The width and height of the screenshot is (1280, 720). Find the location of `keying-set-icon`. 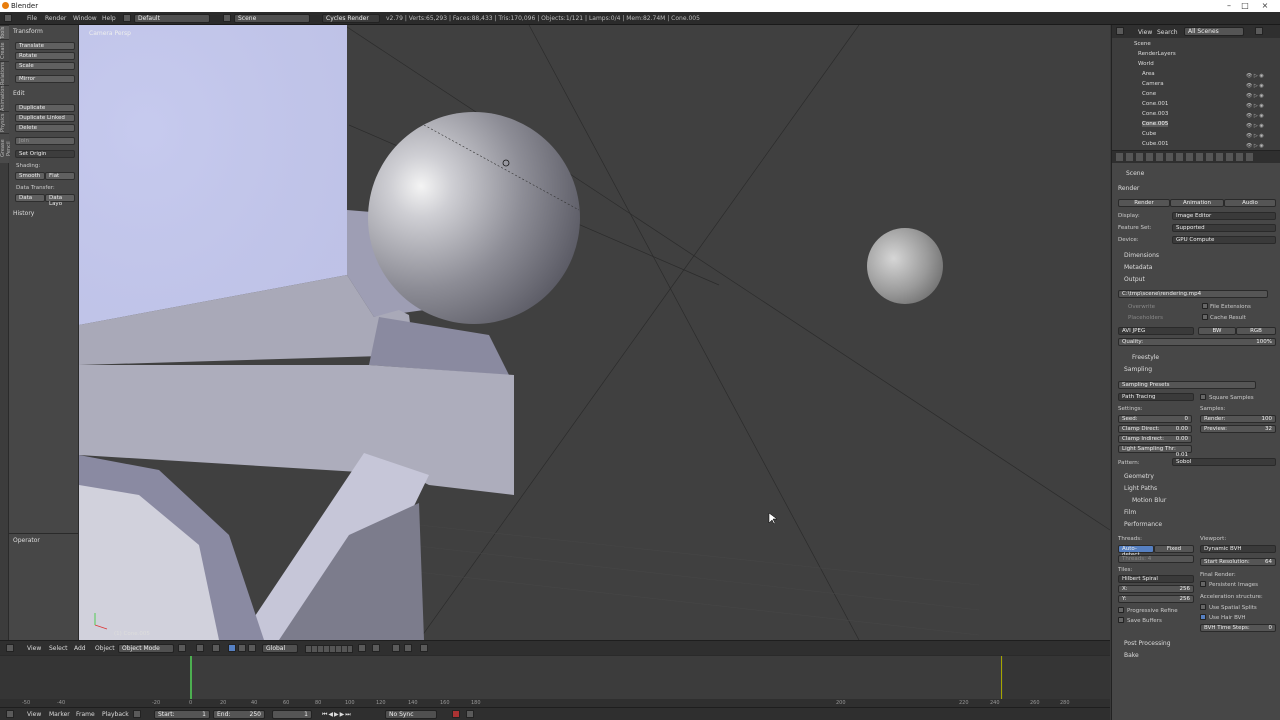

keying-set-icon is located at coordinates (470, 714).